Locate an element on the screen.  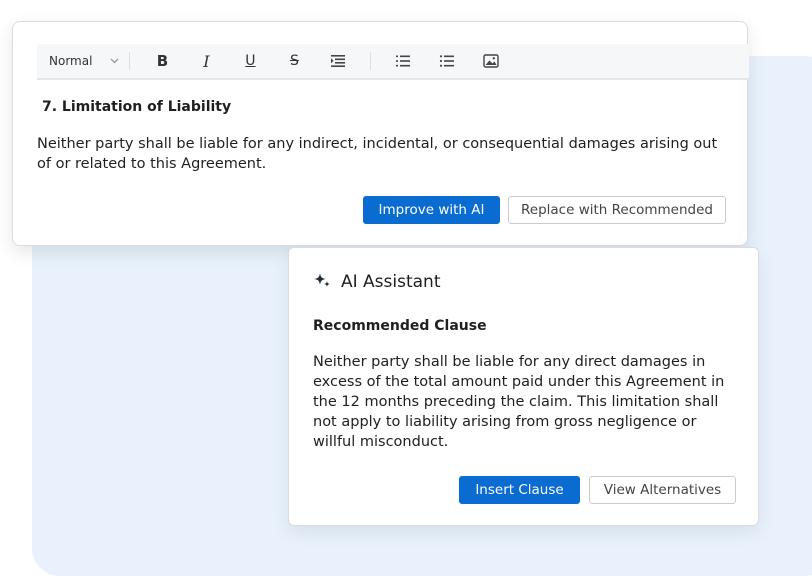
underline-button: U is located at coordinates (250, 61).